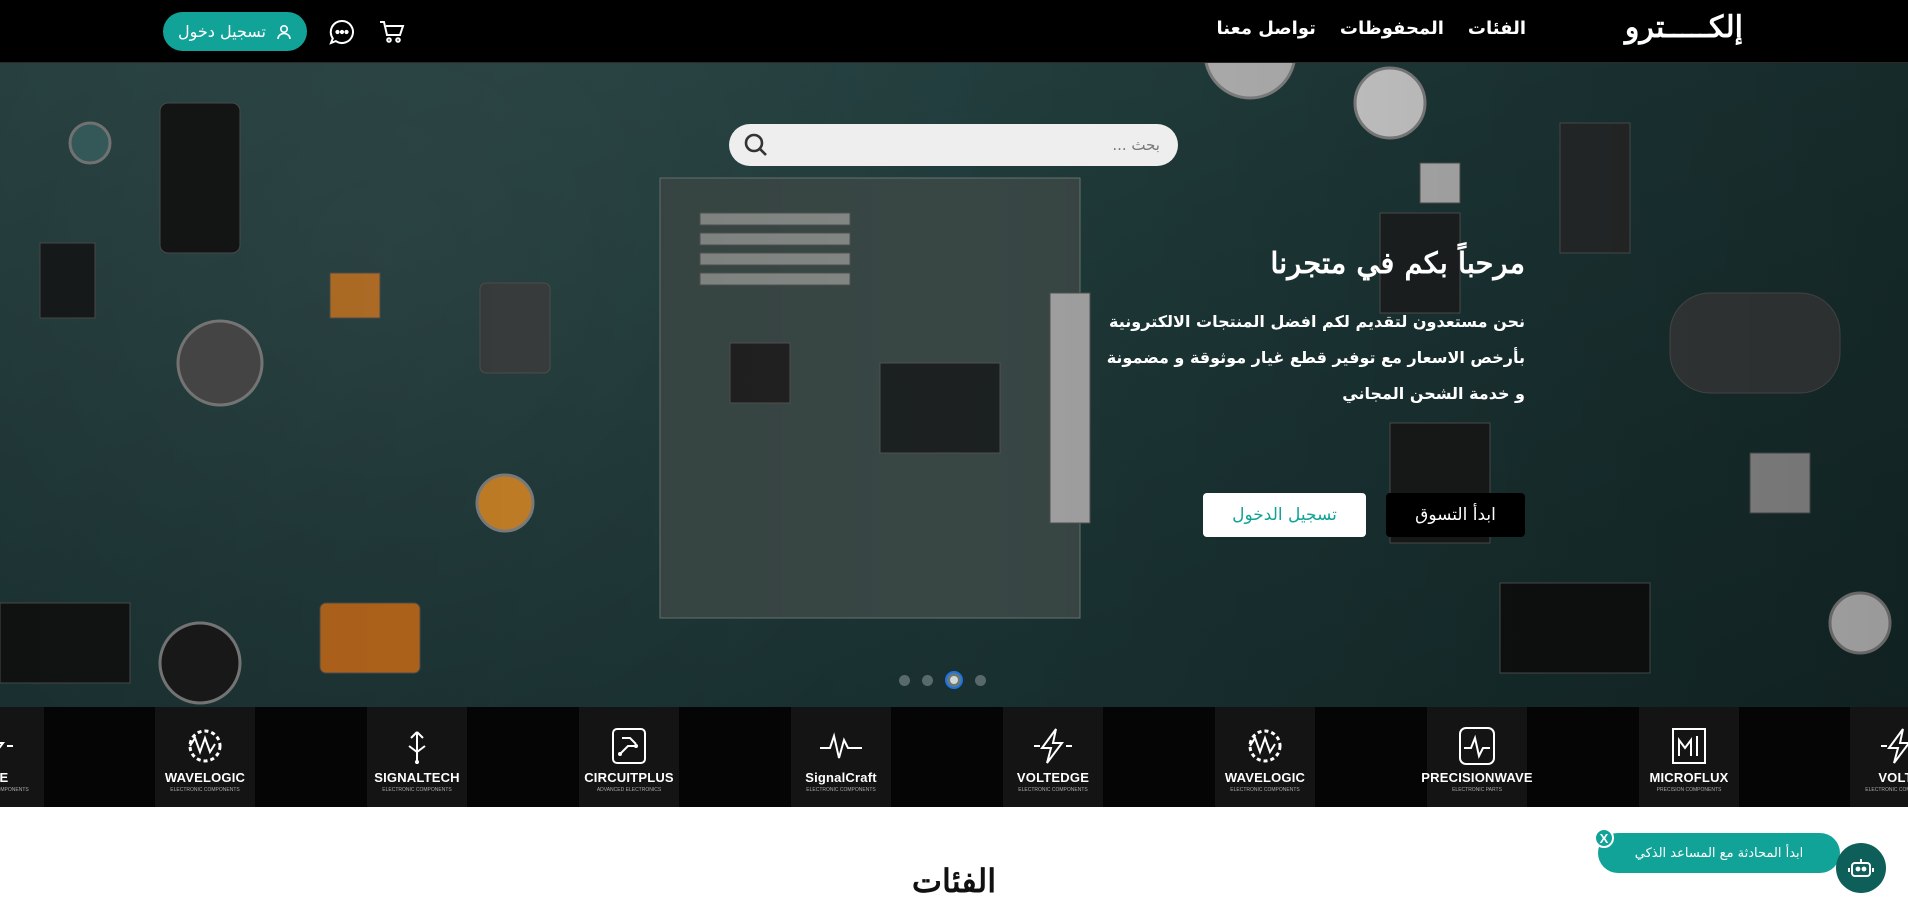  What do you see at coordinates (4, 777) in the screenshot?
I see `brand-name: DGE` at bounding box center [4, 777].